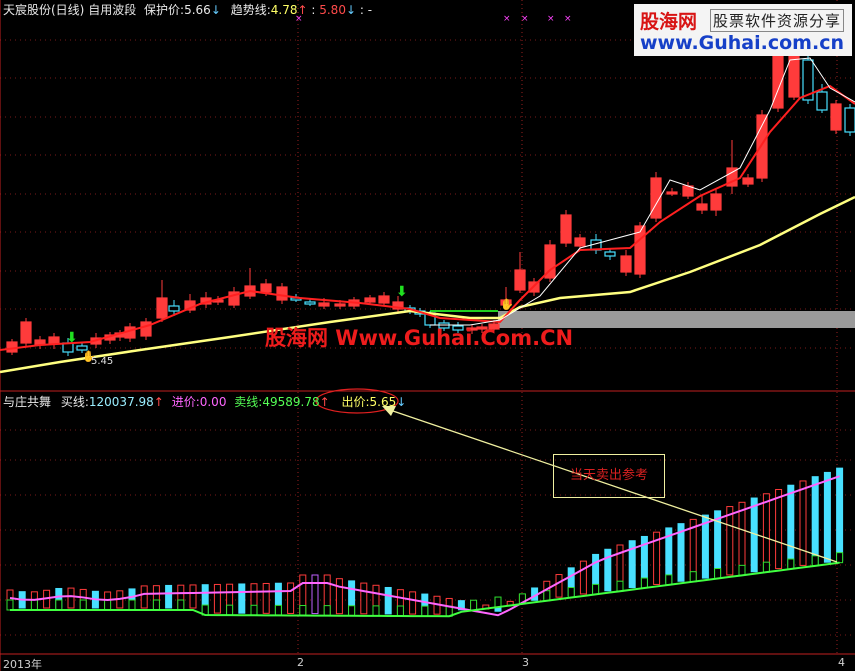  What do you see at coordinates (302, 10) in the screenshot?
I see `trend-up-icon: ↑` at bounding box center [302, 10].